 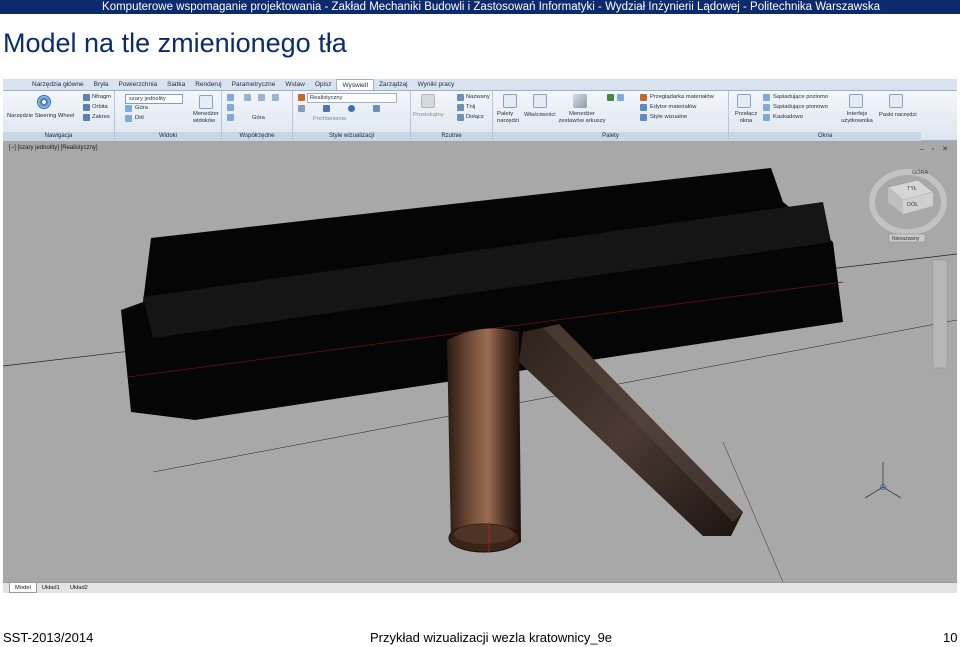 What do you see at coordinates (40, 116) in the screenshot?
I see `steering-wheel-button: Narzędzie Steering Wheel` at bounding box center [40, 116].